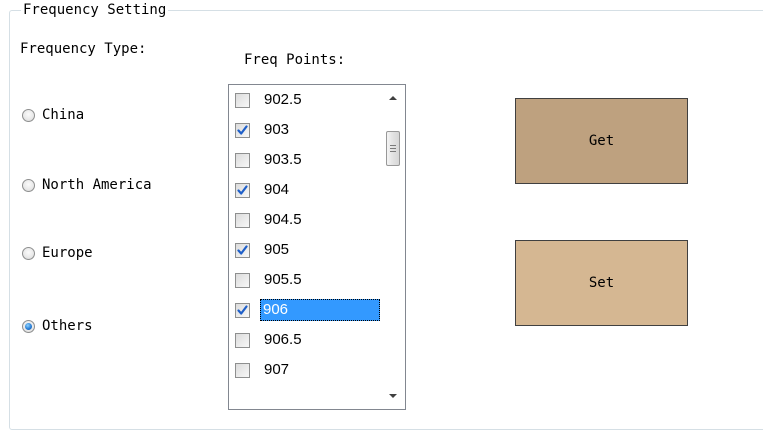 This screenshot has width=763, height=430. I want to click on freq-point-item: 905, so click(306, 253).